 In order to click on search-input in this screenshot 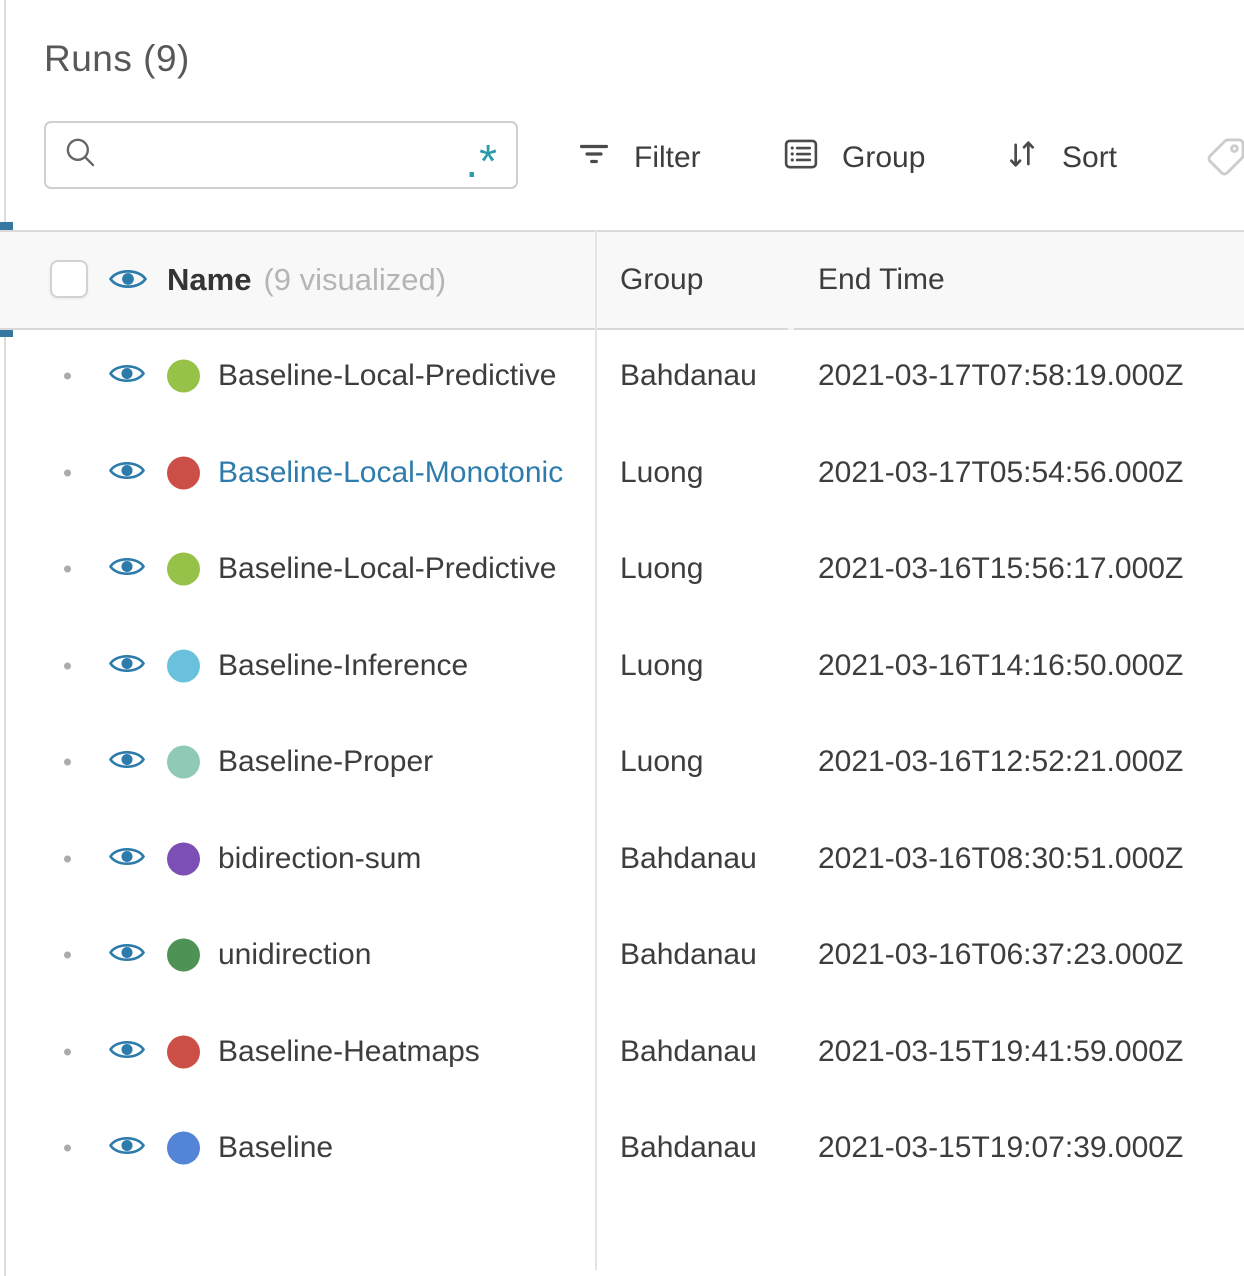, I will do `click(283, 155)`.